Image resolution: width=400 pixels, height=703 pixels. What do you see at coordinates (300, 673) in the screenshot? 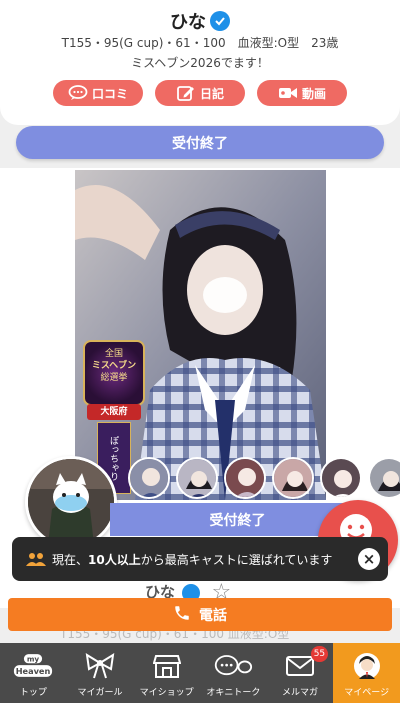
I see `nav-mail-magazine: 55 メルマガ` at bounding box center [300, 673].